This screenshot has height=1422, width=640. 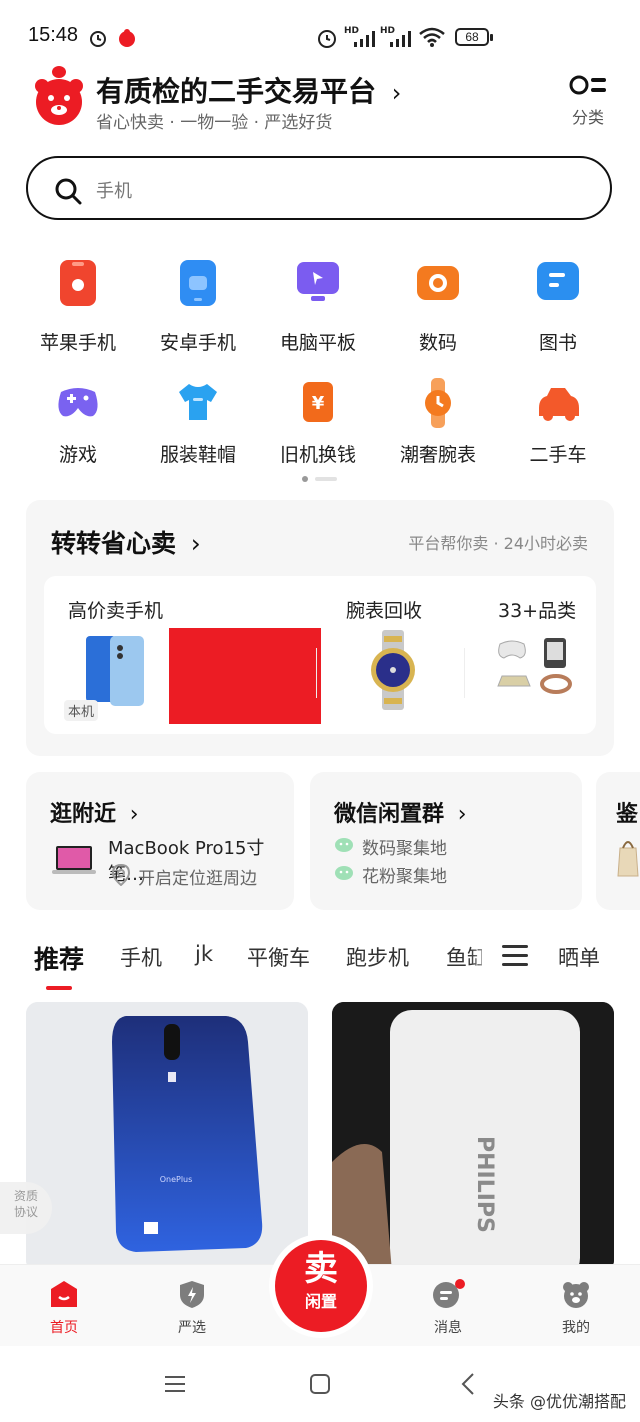 What do you see at coordinates (278, 957) in the screenshot?
I see `tab-balance-scooter: 平衡车` at bounding box center [278, 957].